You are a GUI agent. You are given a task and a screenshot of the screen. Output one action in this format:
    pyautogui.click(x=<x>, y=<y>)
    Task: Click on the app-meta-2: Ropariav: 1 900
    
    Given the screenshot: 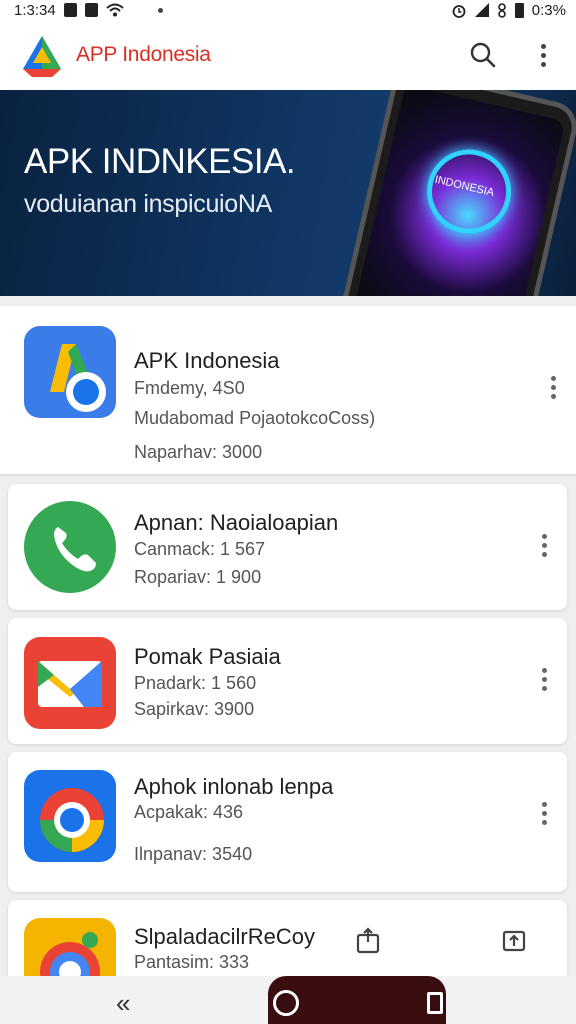 What is the action you would take?
    pyautogui.click(x=198, y=577)
    